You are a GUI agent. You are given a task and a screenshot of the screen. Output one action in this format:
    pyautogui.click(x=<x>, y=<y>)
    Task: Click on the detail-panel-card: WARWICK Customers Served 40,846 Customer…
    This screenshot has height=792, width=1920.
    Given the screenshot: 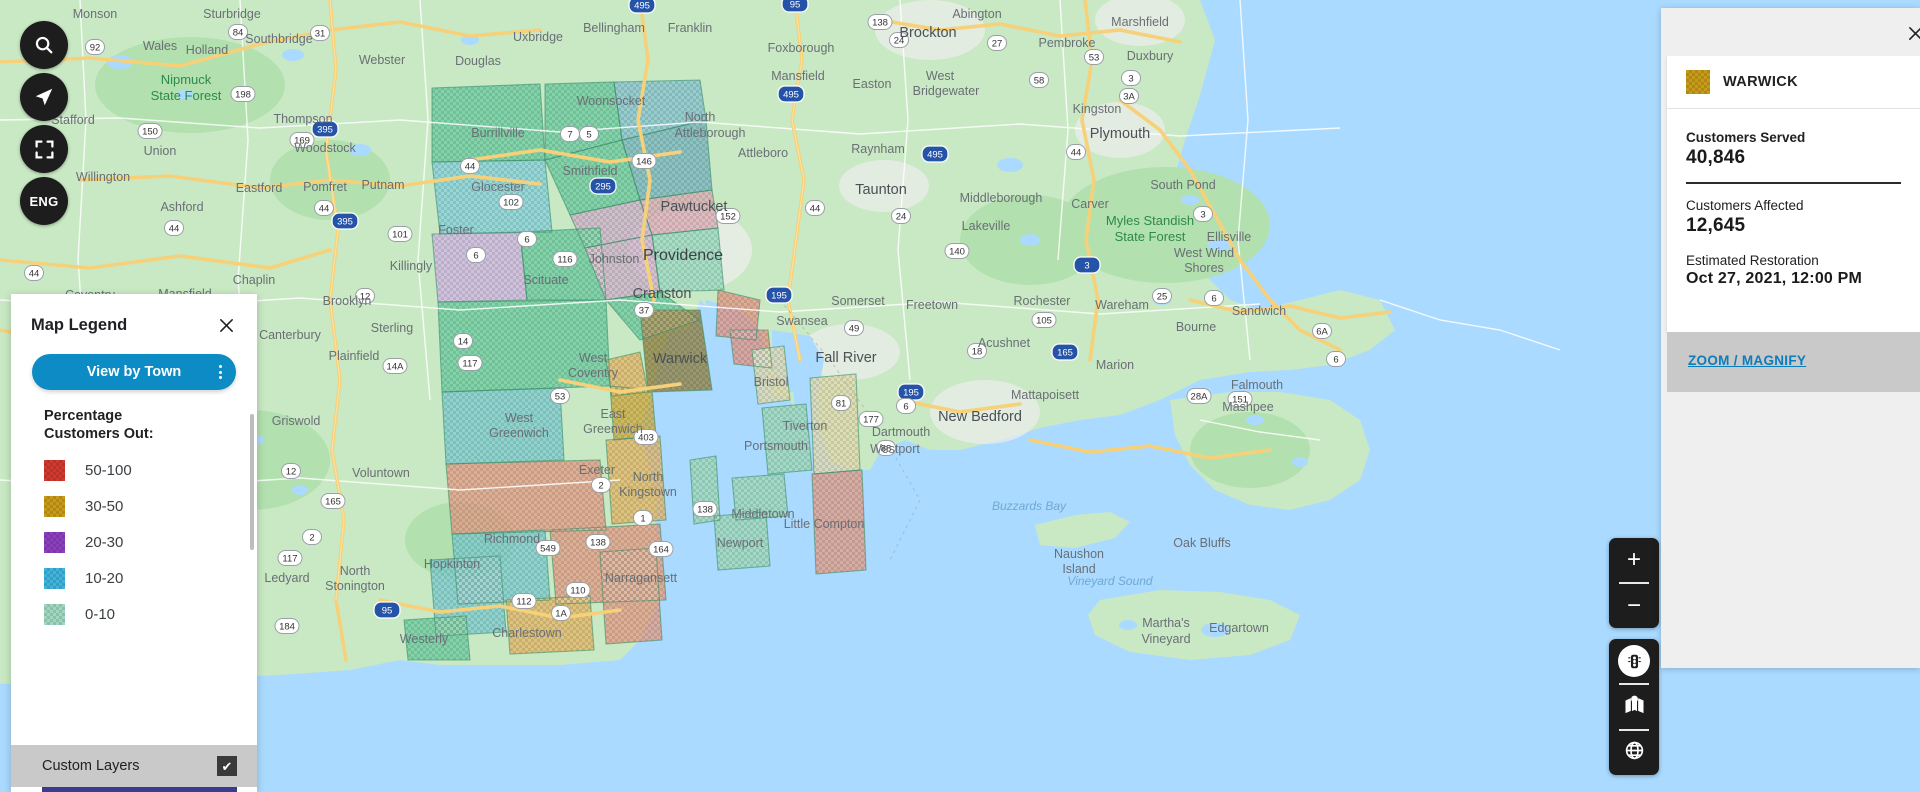 What is the action you would take?
    pyautogui.click(x=1793, y=194)
    